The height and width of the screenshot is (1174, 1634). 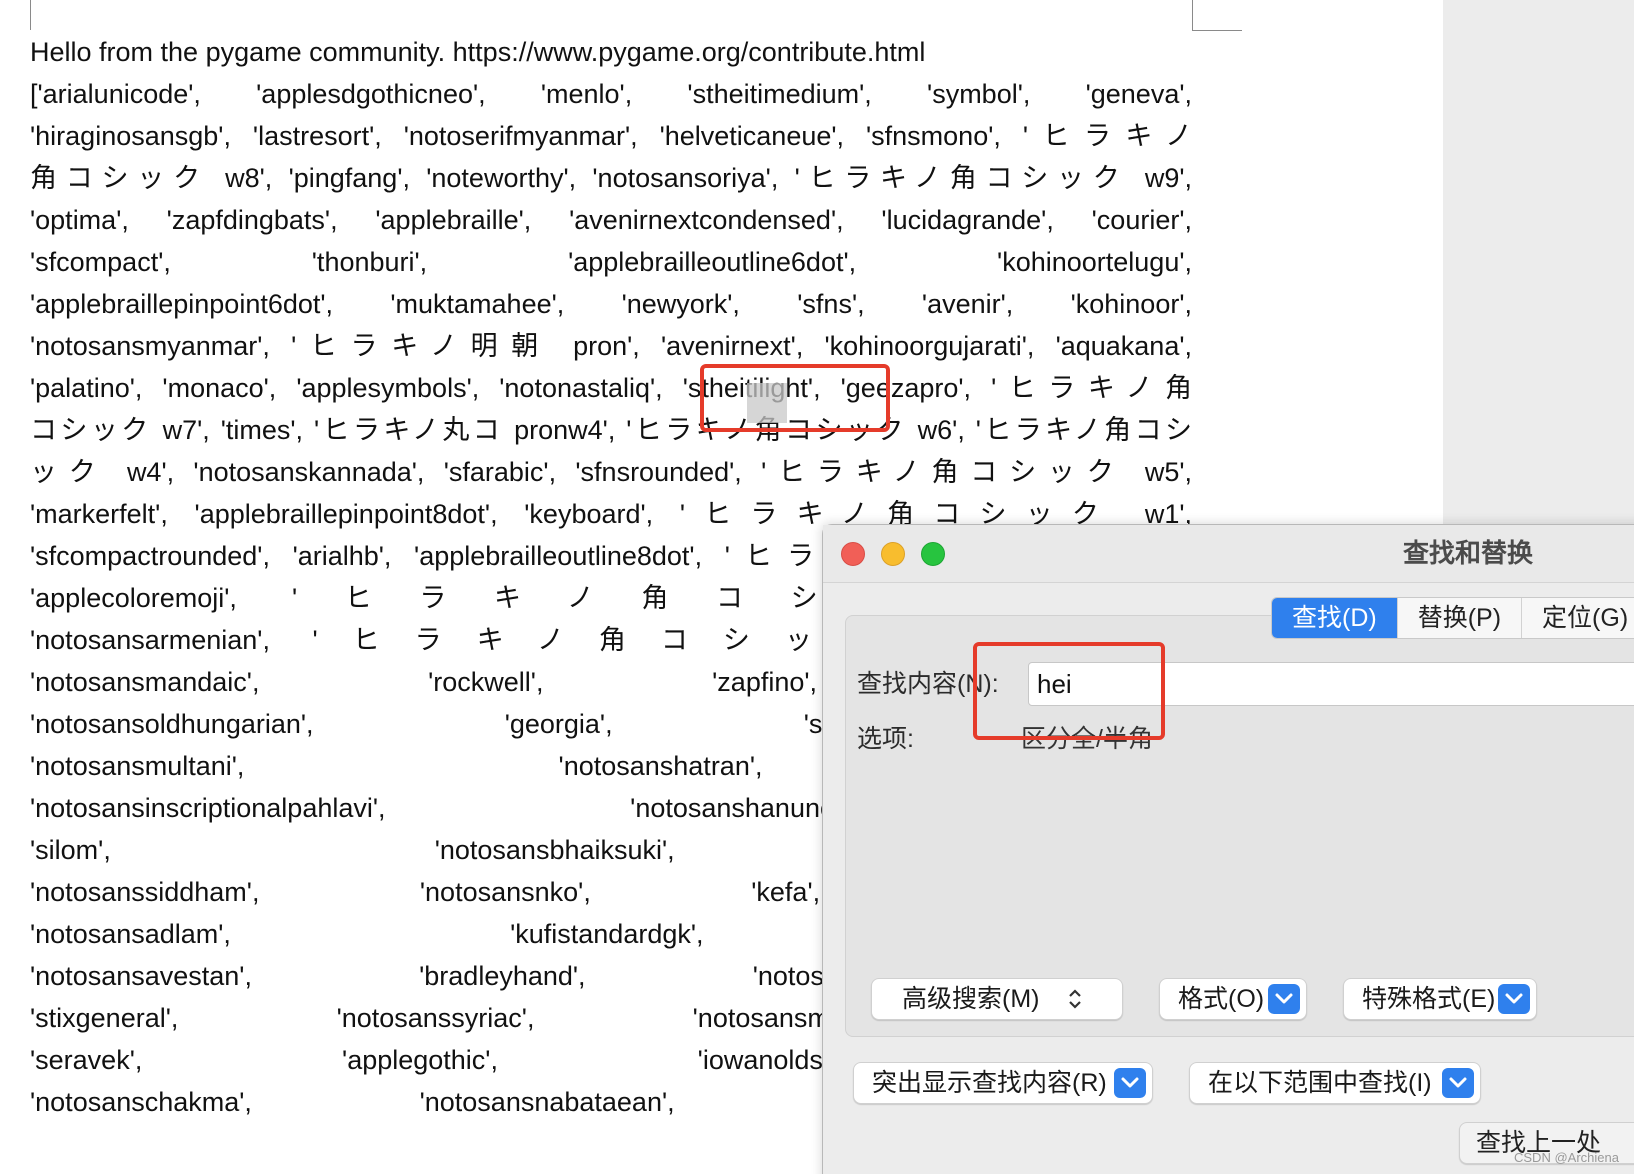 I want to click on options-label: 选项:, so click(x=885, y=739).